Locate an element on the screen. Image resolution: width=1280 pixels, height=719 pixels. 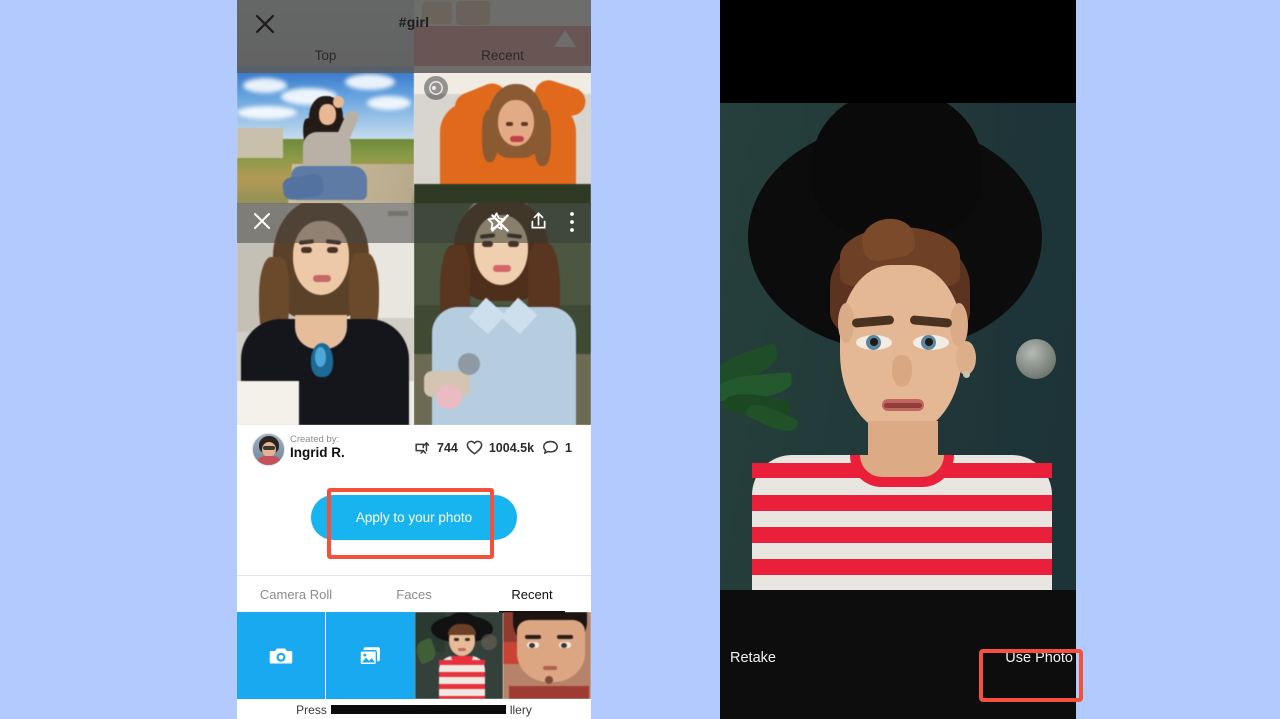
creator-name: Ingrid R. is located at coordinates (317, 452).